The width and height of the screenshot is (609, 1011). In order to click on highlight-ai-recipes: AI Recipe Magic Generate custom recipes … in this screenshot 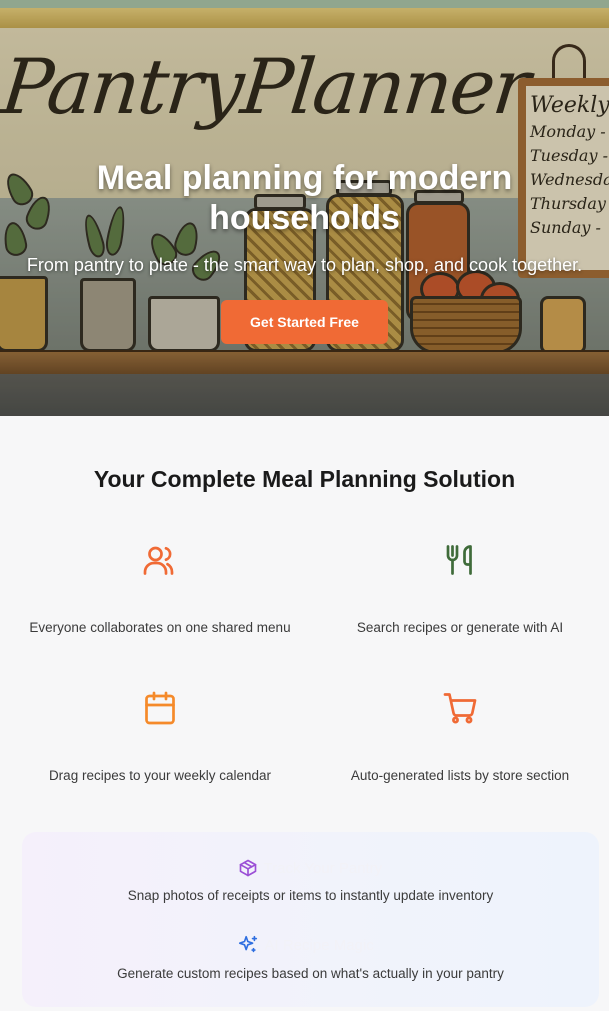, I will do `click(310, 957)`.